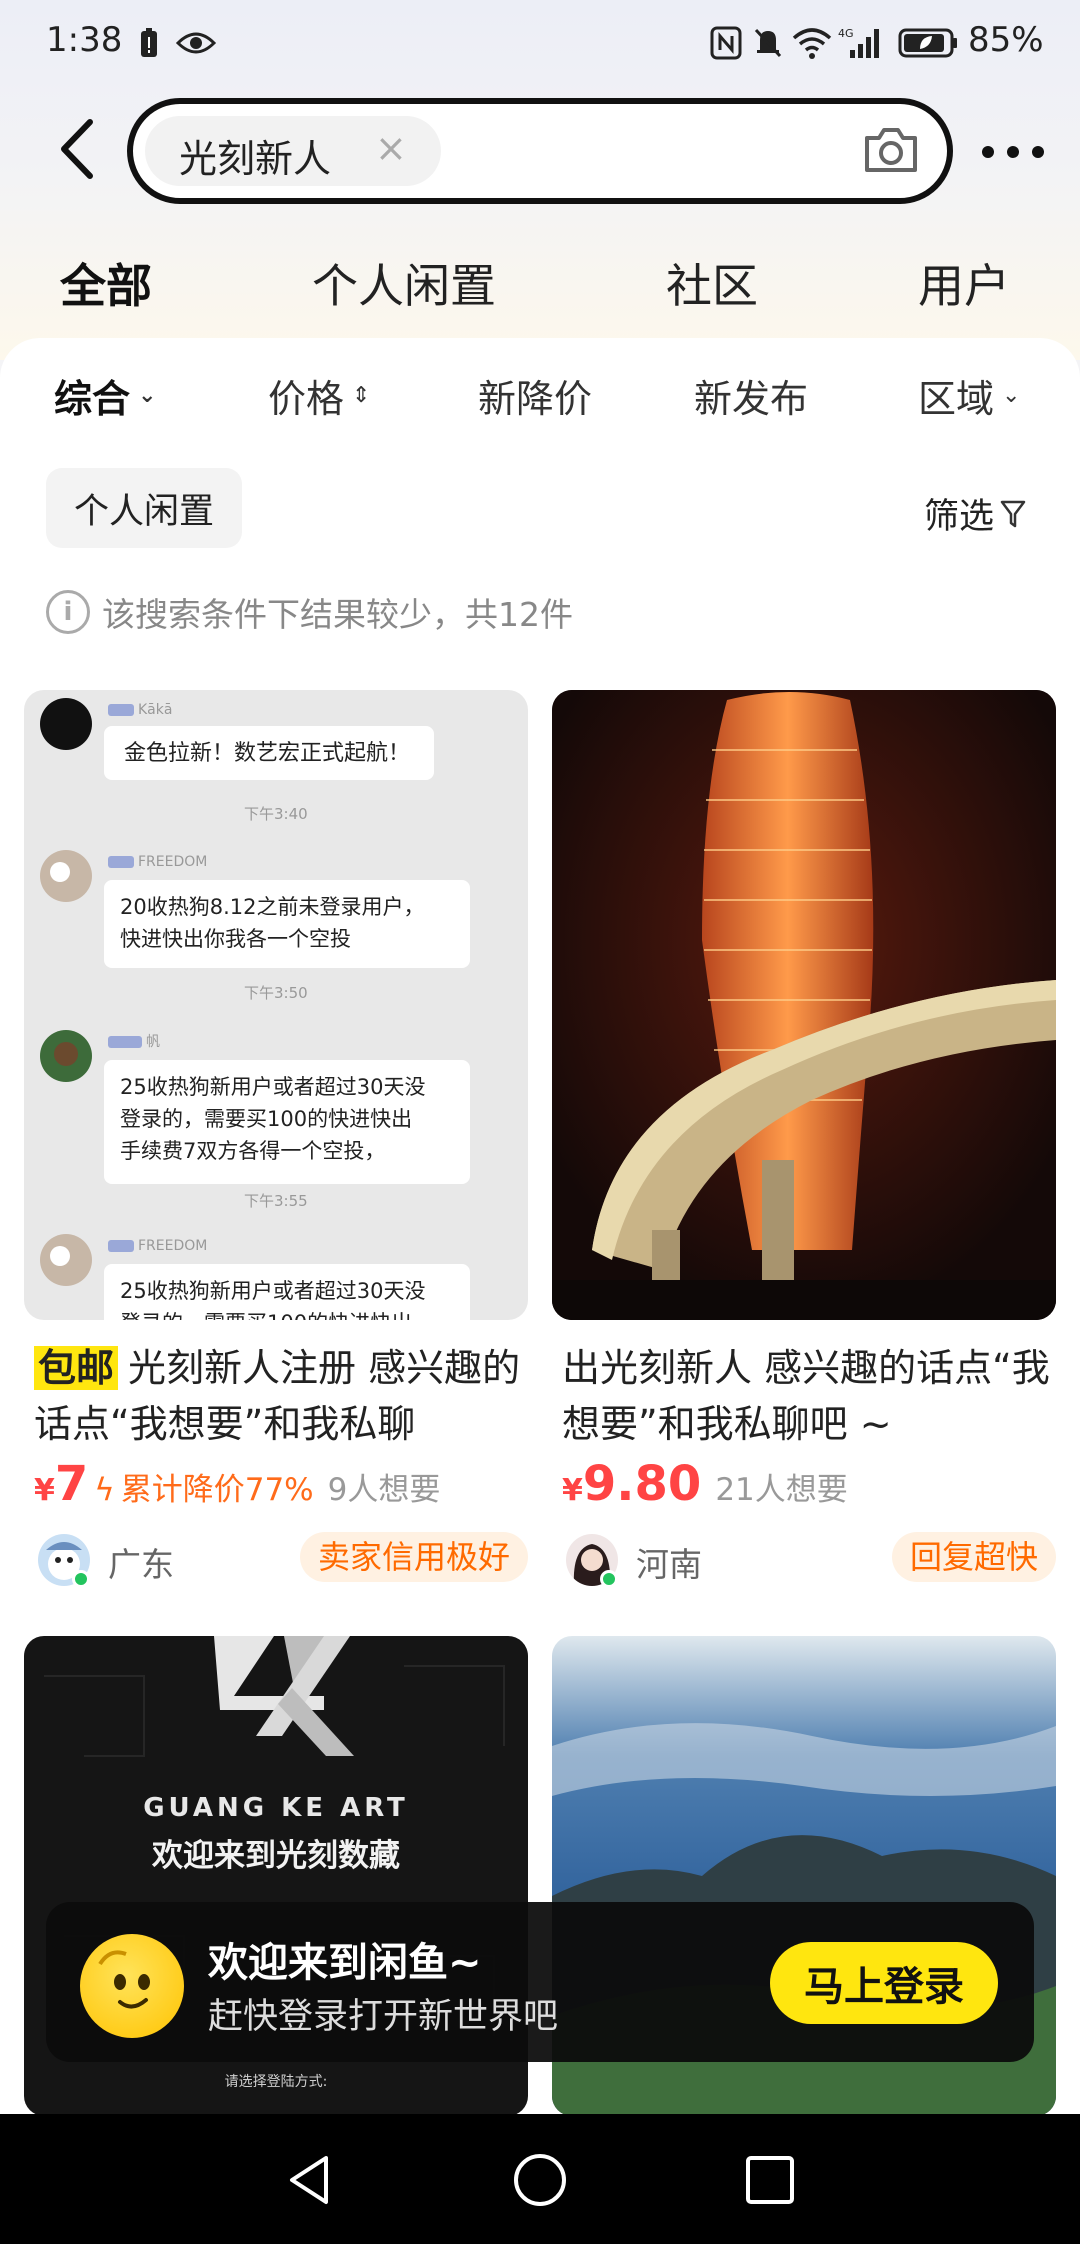 This screenshot has width=1080, height=2244. What do you see at coordinates (80, 149) in the screenshot?
I see `back-icon` at bounding box center [80, 149].